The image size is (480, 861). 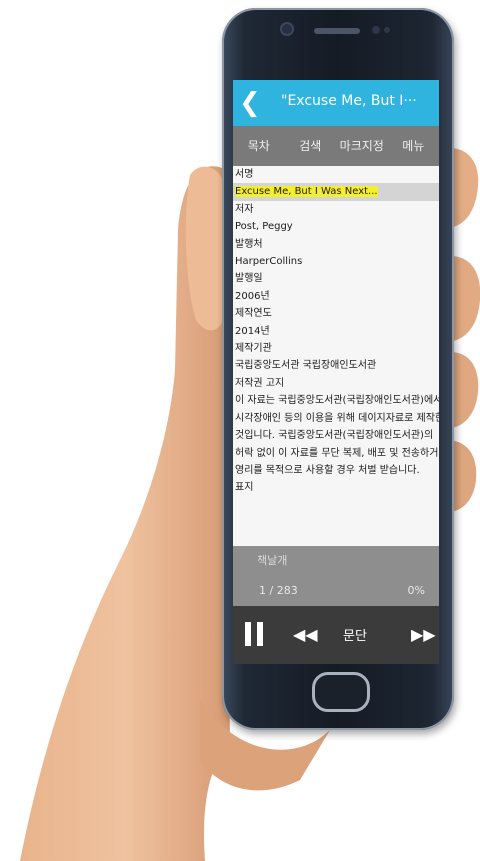 I want to click on content-line: 국립중앙도서관 국립장애인도서관, so click(x=336, y=365).